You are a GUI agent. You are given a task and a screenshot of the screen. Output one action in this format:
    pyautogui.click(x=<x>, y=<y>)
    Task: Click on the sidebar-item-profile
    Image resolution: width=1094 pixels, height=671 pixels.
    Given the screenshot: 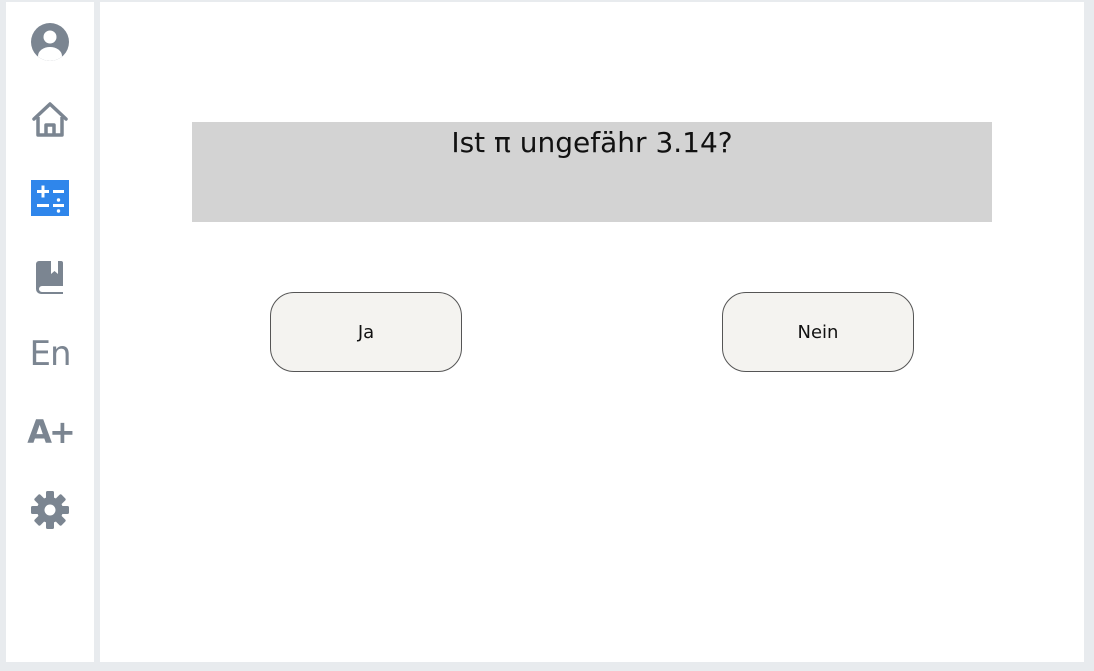 What is the action you would take?
    pyautogui.click(x=50, y=42)
    